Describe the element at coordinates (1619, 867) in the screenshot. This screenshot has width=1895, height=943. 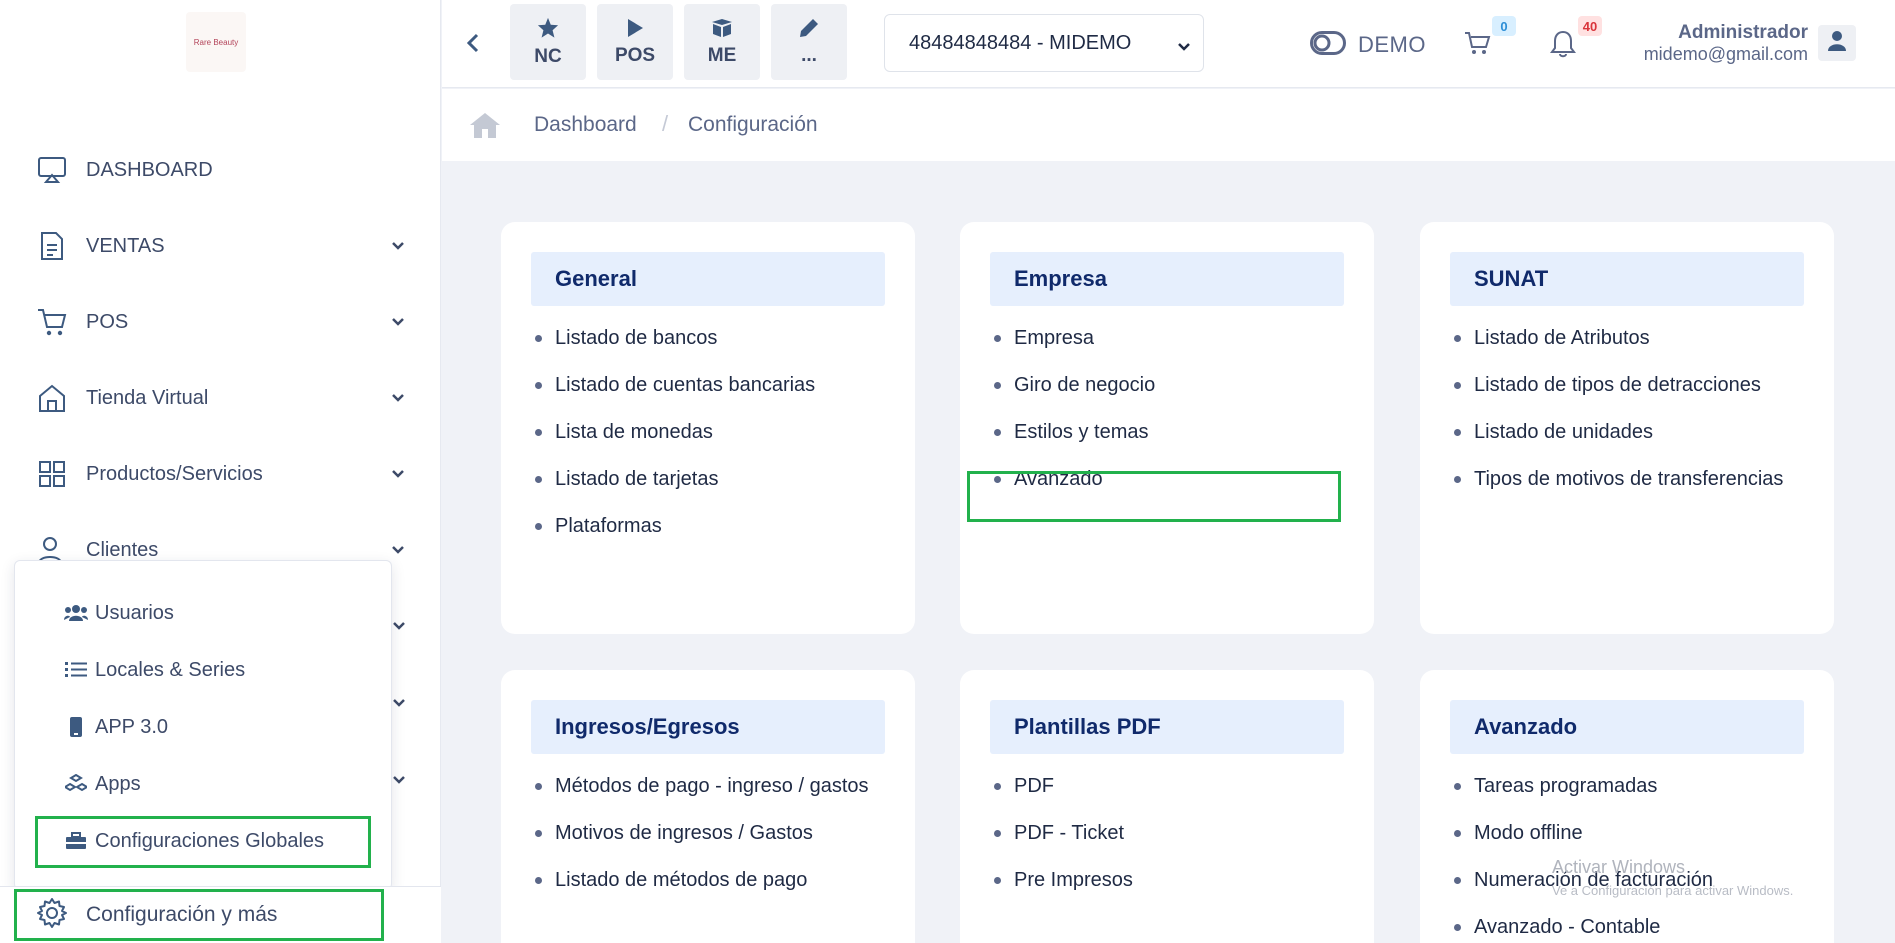
I see `windows-activation-title: Activar Windows` at that location.